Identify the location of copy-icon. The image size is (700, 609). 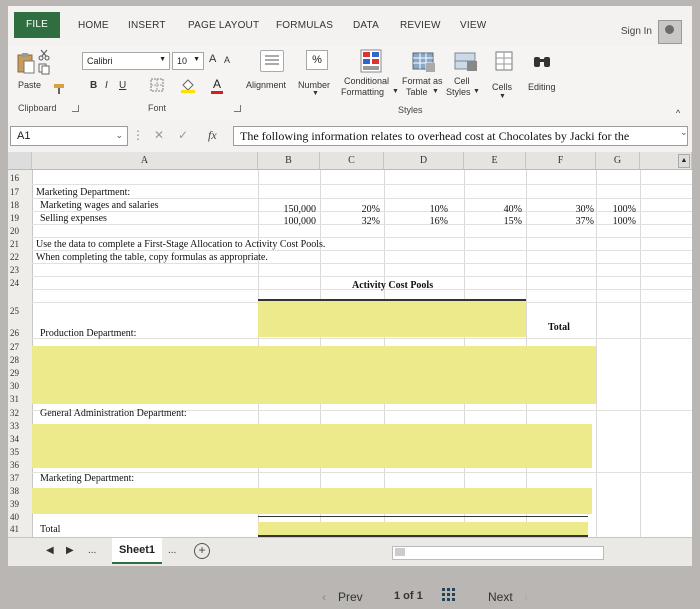
(44, 68).